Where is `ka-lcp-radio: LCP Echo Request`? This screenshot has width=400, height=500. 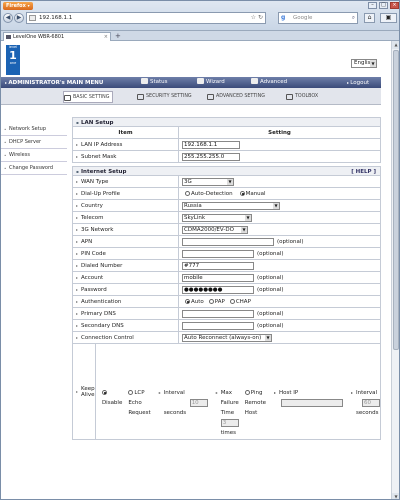
ka-lcp-radio: LCP Echo Request is located at coordinates (138, 402).